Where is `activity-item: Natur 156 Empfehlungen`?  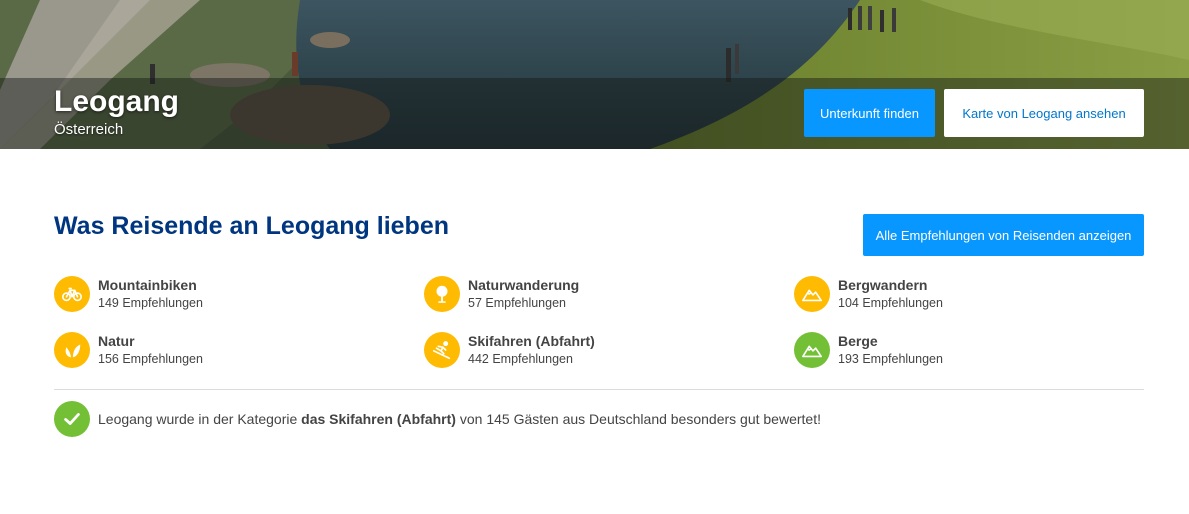 activity-item: Natur 156 Empfehlungen is located at coordinates (224, 350).